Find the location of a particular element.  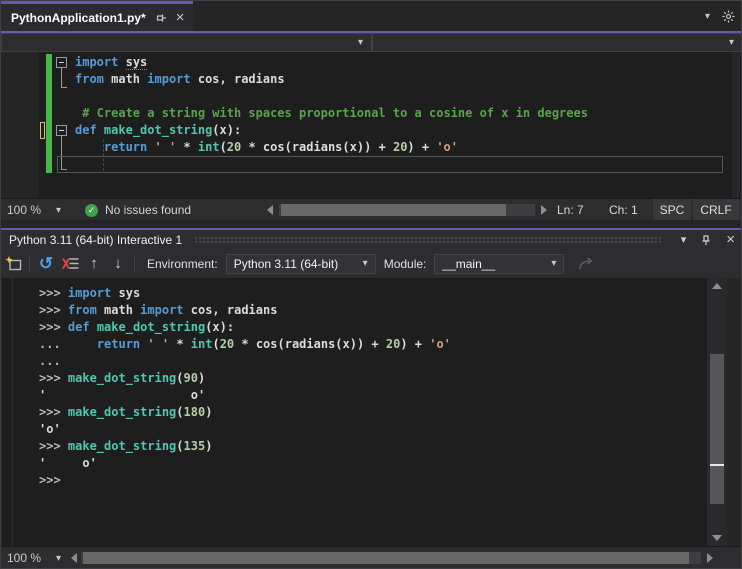

interactive-vertical-scrollbar is located at coordinates (717, 412).